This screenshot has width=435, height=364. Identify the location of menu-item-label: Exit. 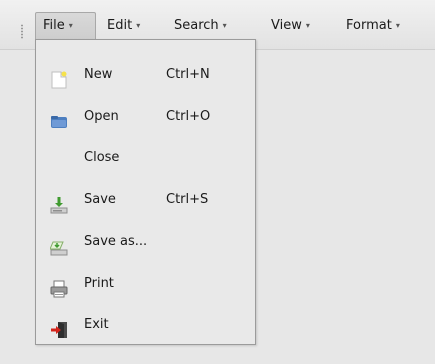
(96, 324).